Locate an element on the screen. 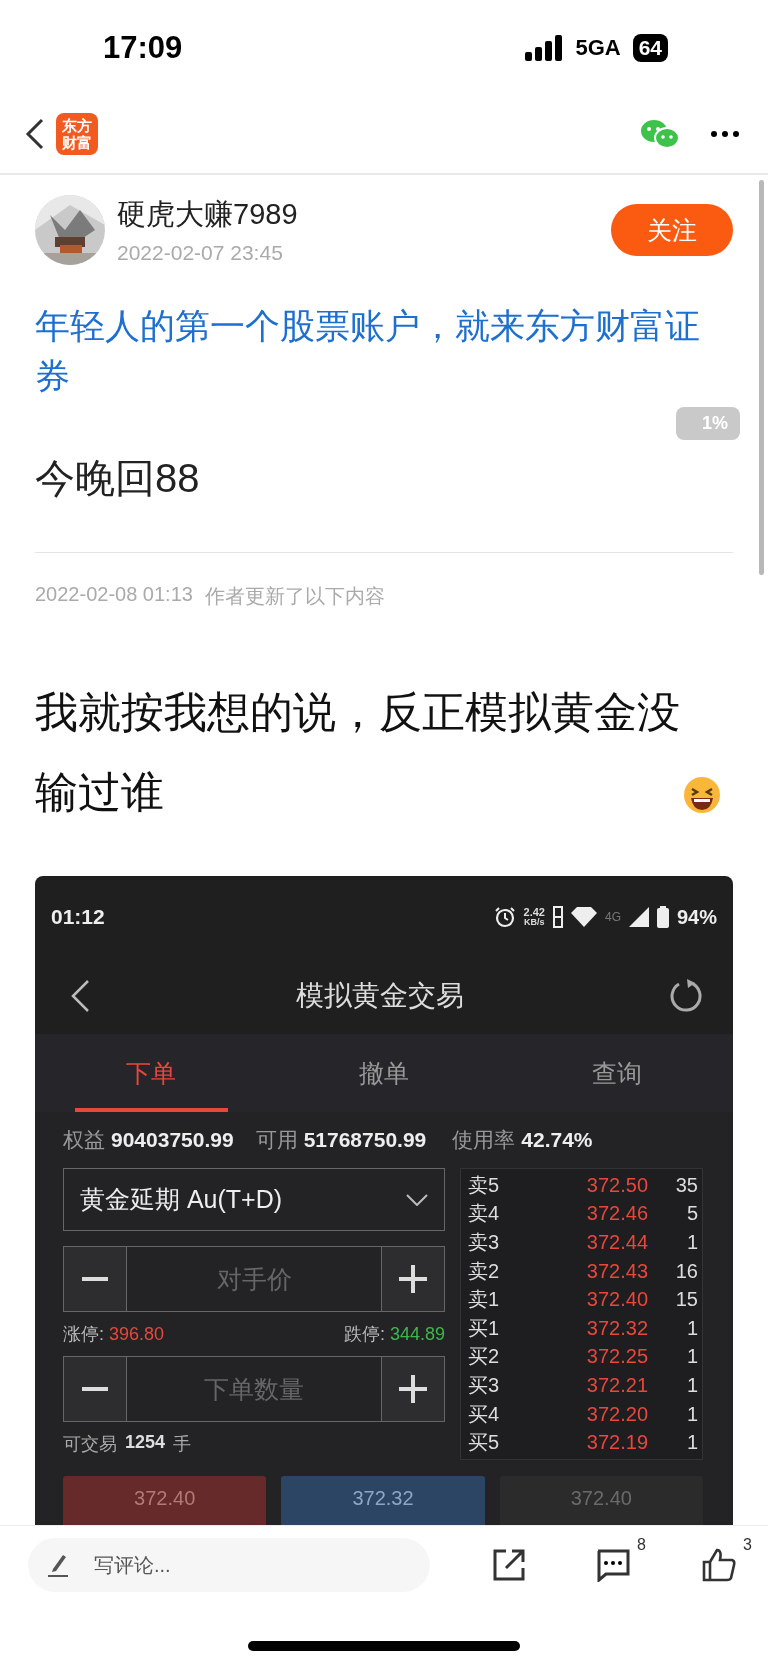  thumbs-up-icon is located at coordinates (719, 1565).